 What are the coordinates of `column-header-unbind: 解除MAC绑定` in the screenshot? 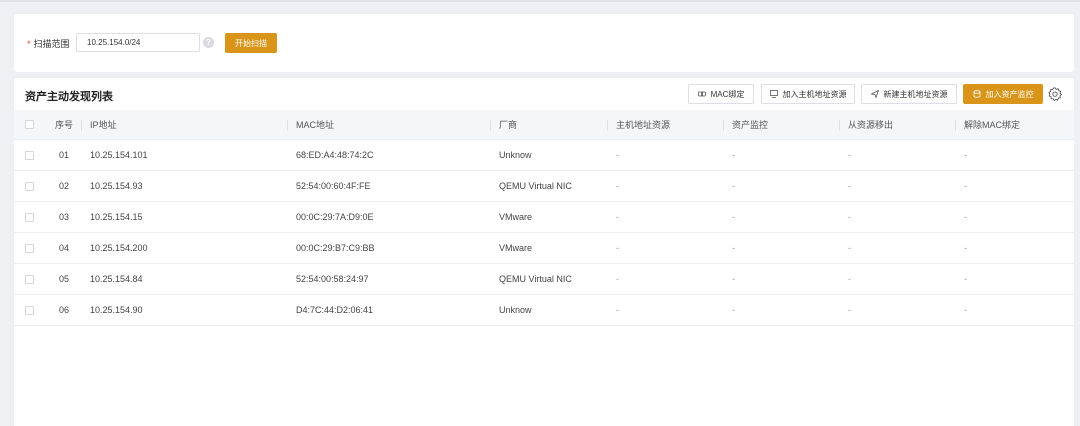 It's located at (992, 125).